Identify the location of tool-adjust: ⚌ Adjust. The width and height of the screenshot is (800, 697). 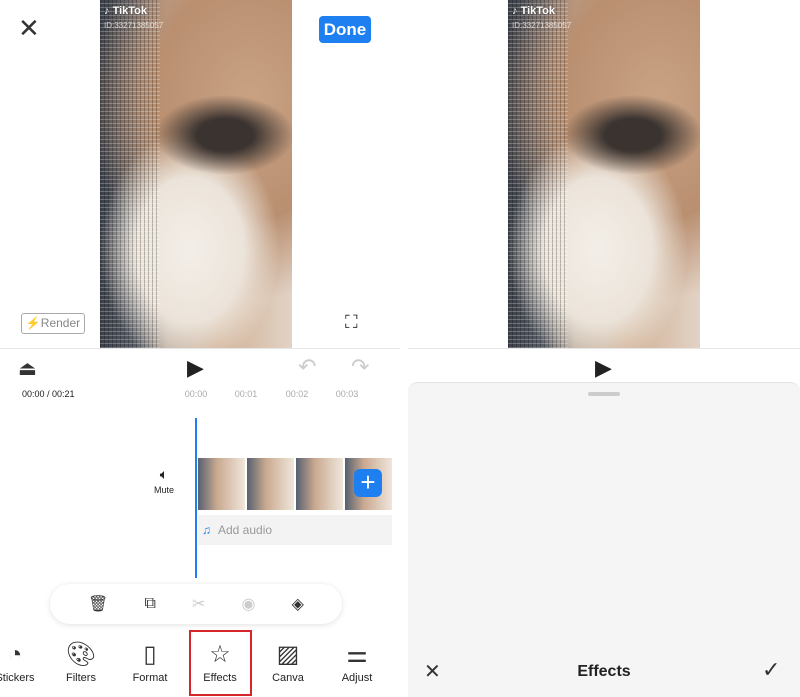
(357, 661).